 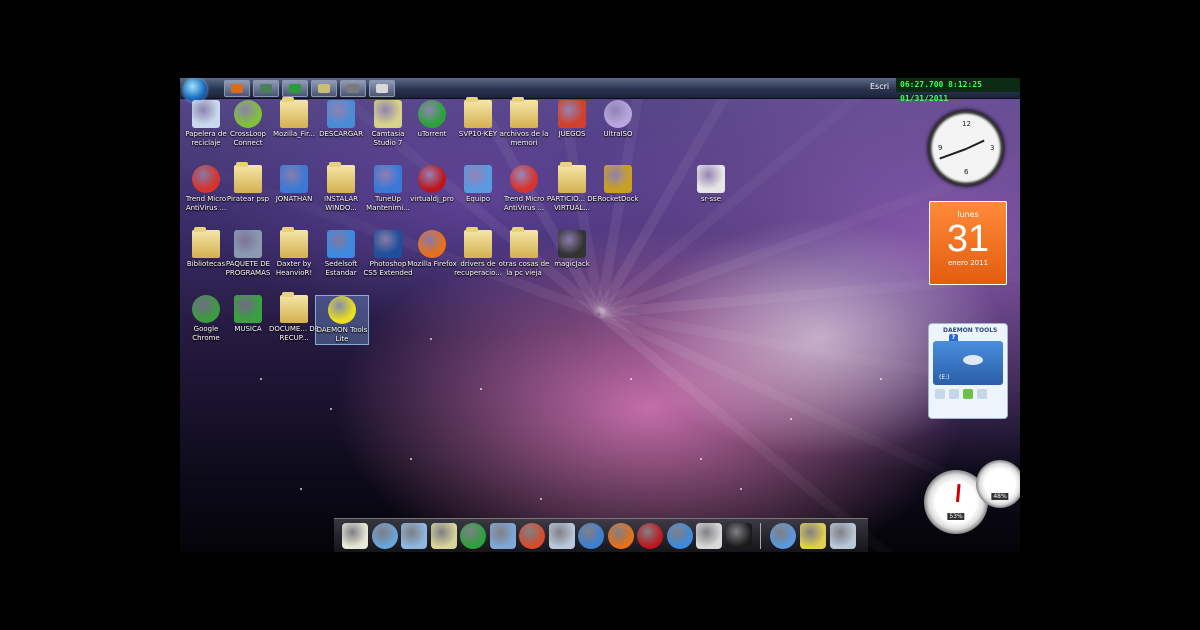 What do you see at coordinates (388, 179) in the screenshot?
I see `tuneup-icon` at bounding box center [388, 179].